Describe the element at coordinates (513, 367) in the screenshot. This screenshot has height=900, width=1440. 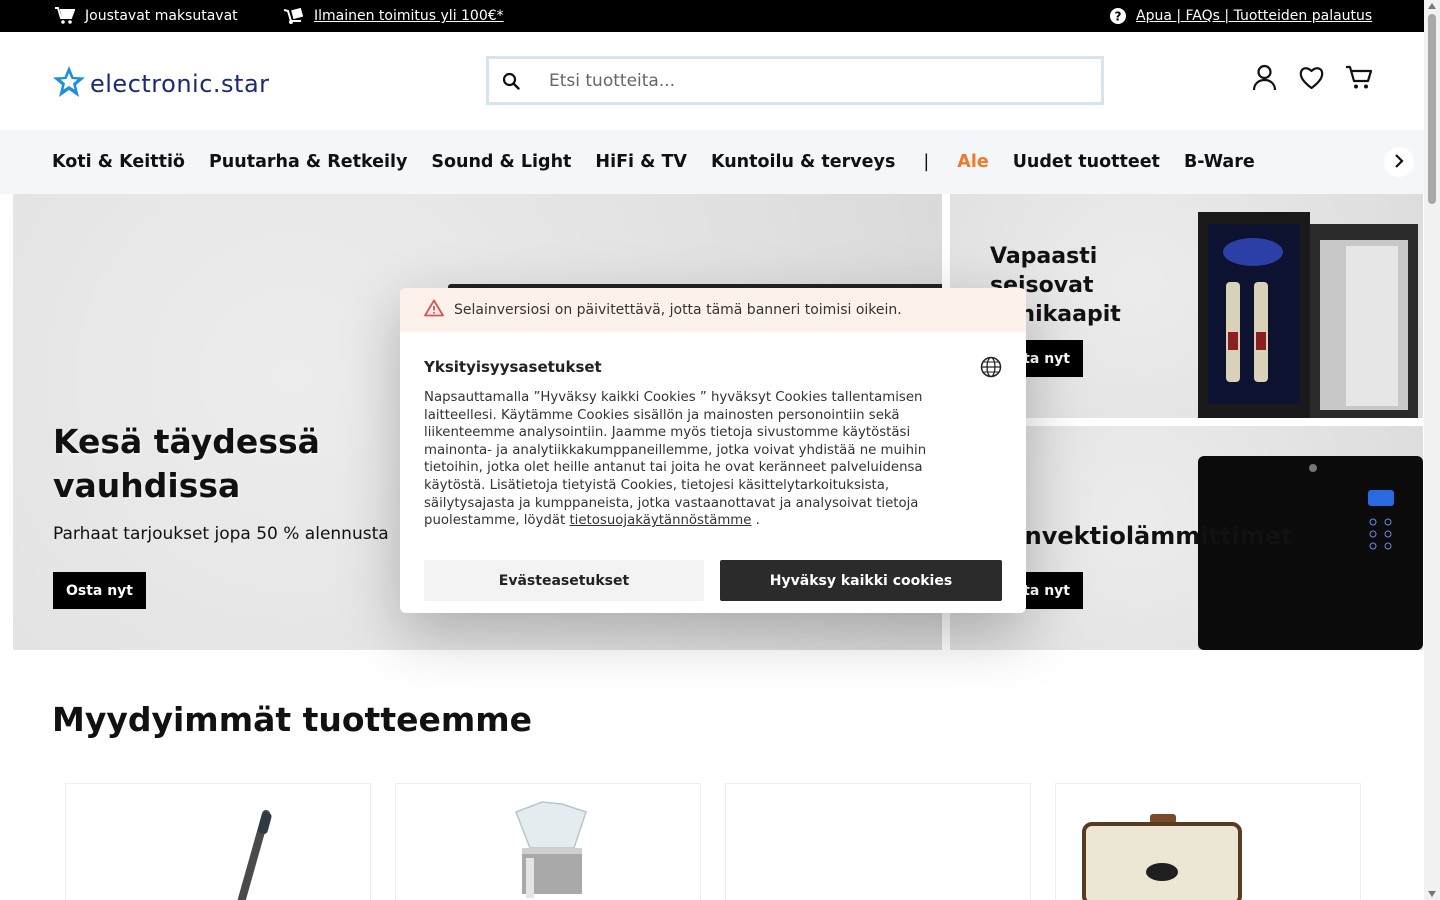
I see `cookie-dialog-title: Yksityisyysasetukset` at that location.